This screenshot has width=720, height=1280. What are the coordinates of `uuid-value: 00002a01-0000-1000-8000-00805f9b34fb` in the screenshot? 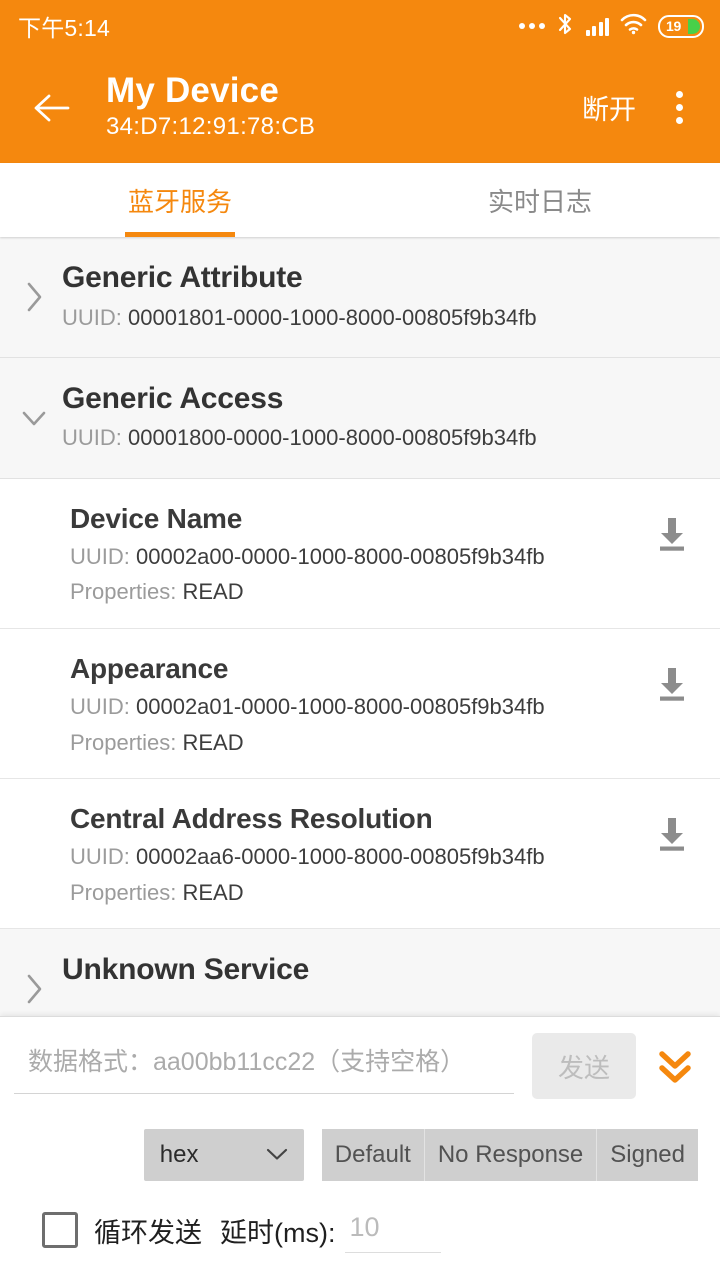 It's located at (340, 707).